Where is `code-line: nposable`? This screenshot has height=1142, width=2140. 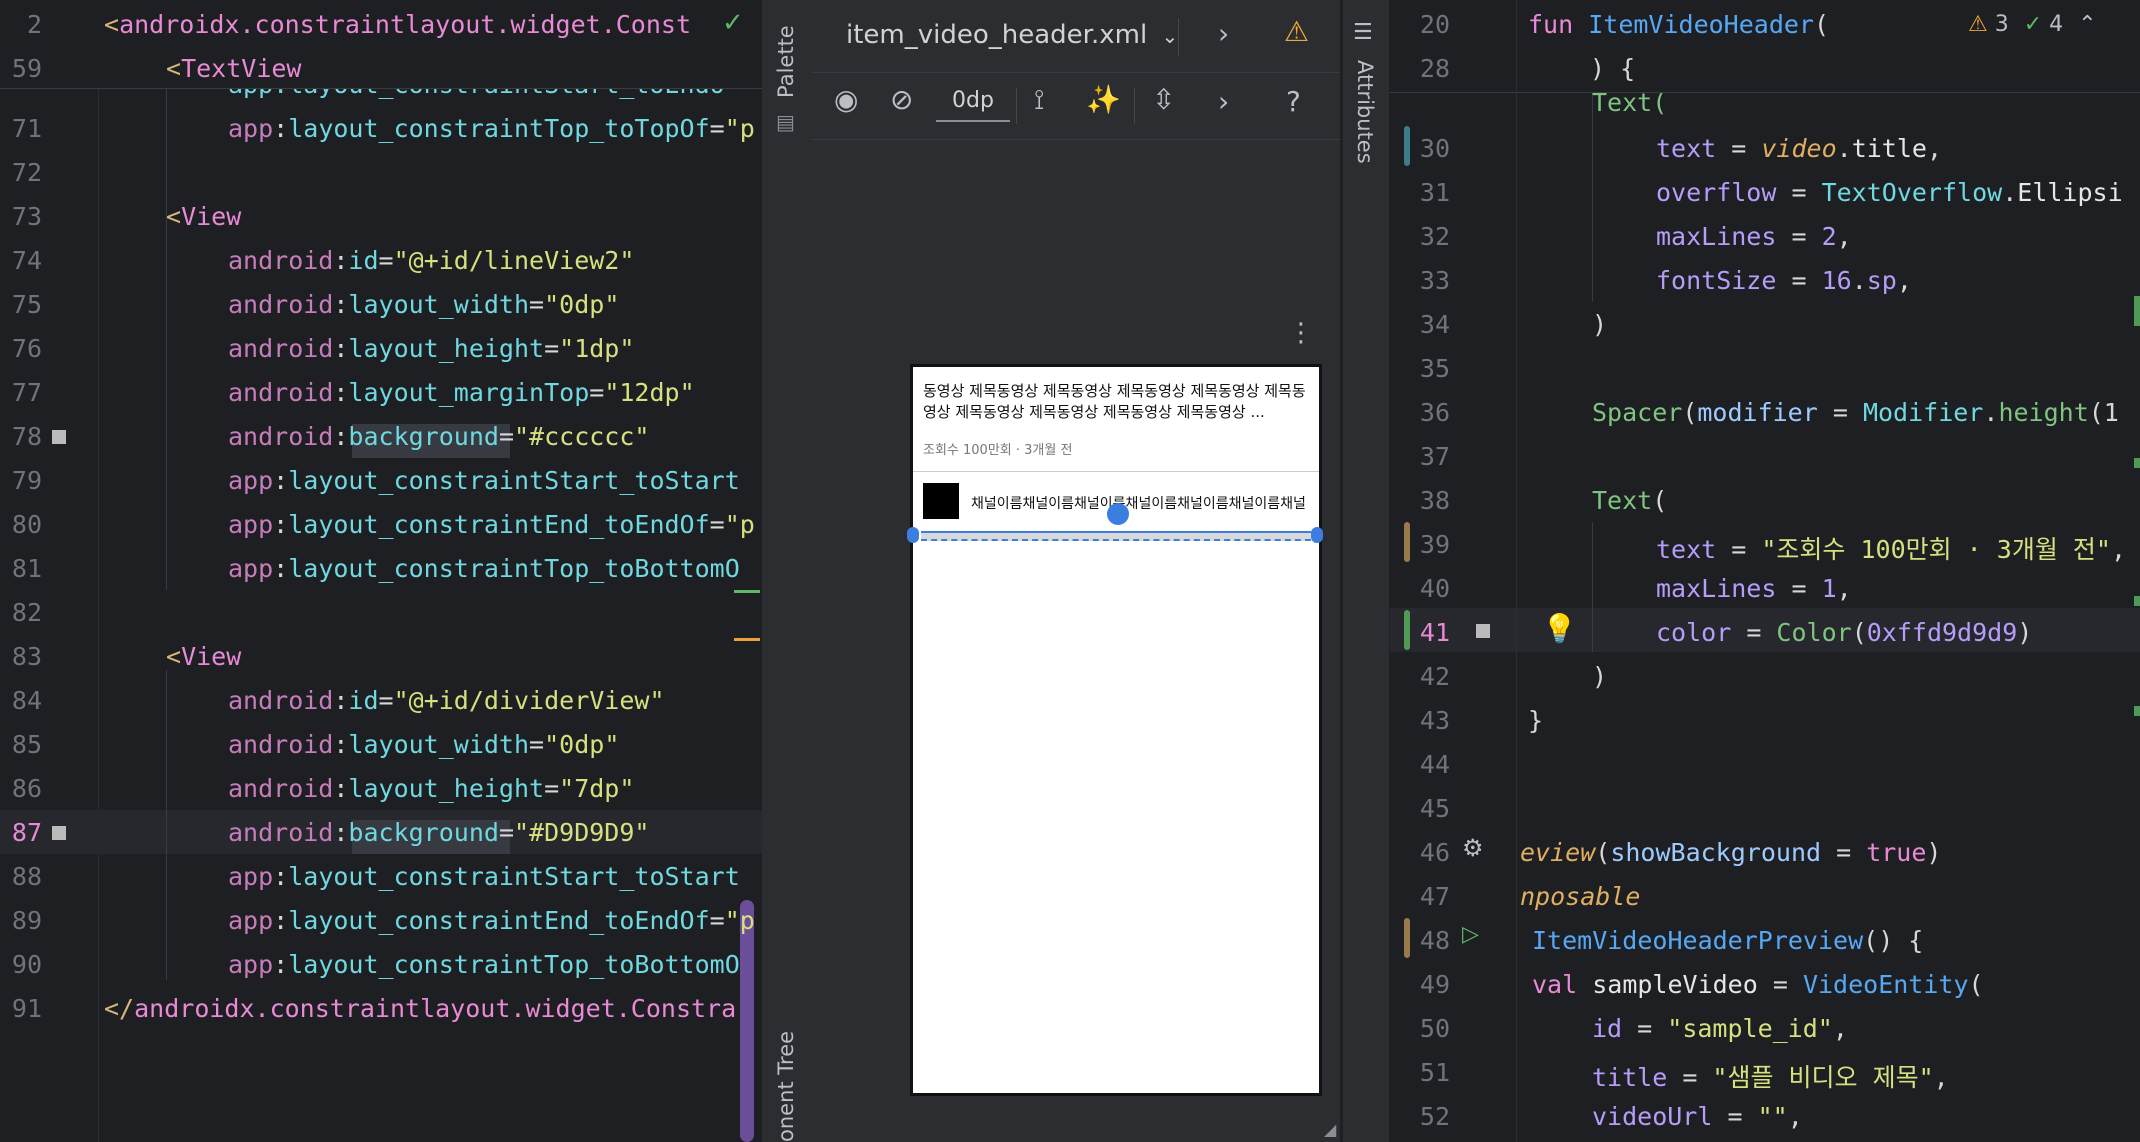 code-line: nposable is located at coordinates (1580, 896).